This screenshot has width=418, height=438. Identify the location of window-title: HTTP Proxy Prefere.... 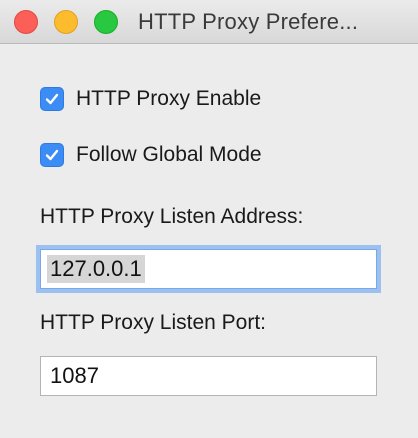
(248, 21).